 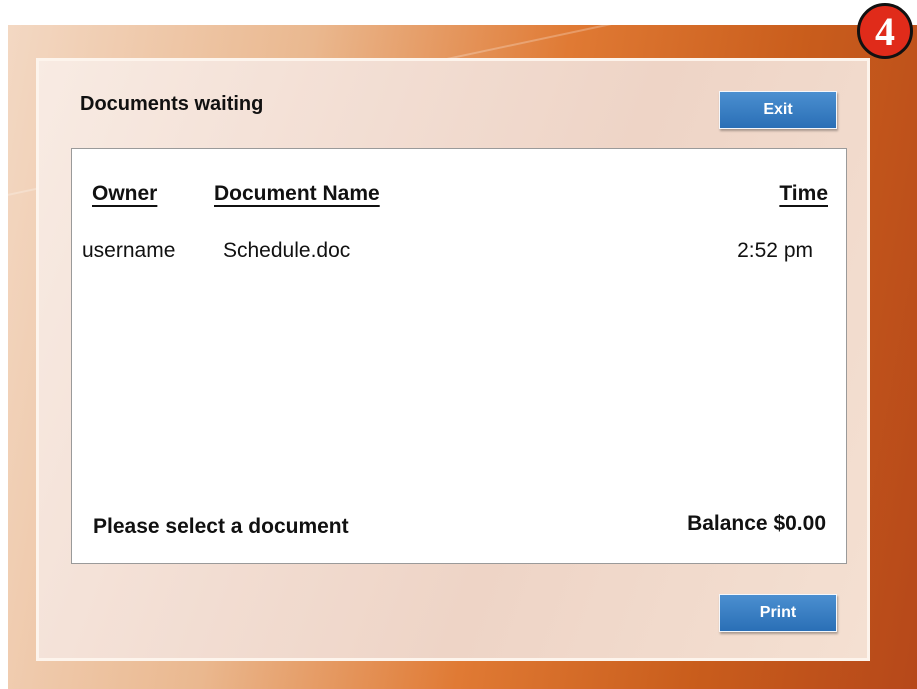 What do you see at coordinates (803, 194) in the screenshot?
I see `column-header-time: Time` at bounding box center [803, 194].